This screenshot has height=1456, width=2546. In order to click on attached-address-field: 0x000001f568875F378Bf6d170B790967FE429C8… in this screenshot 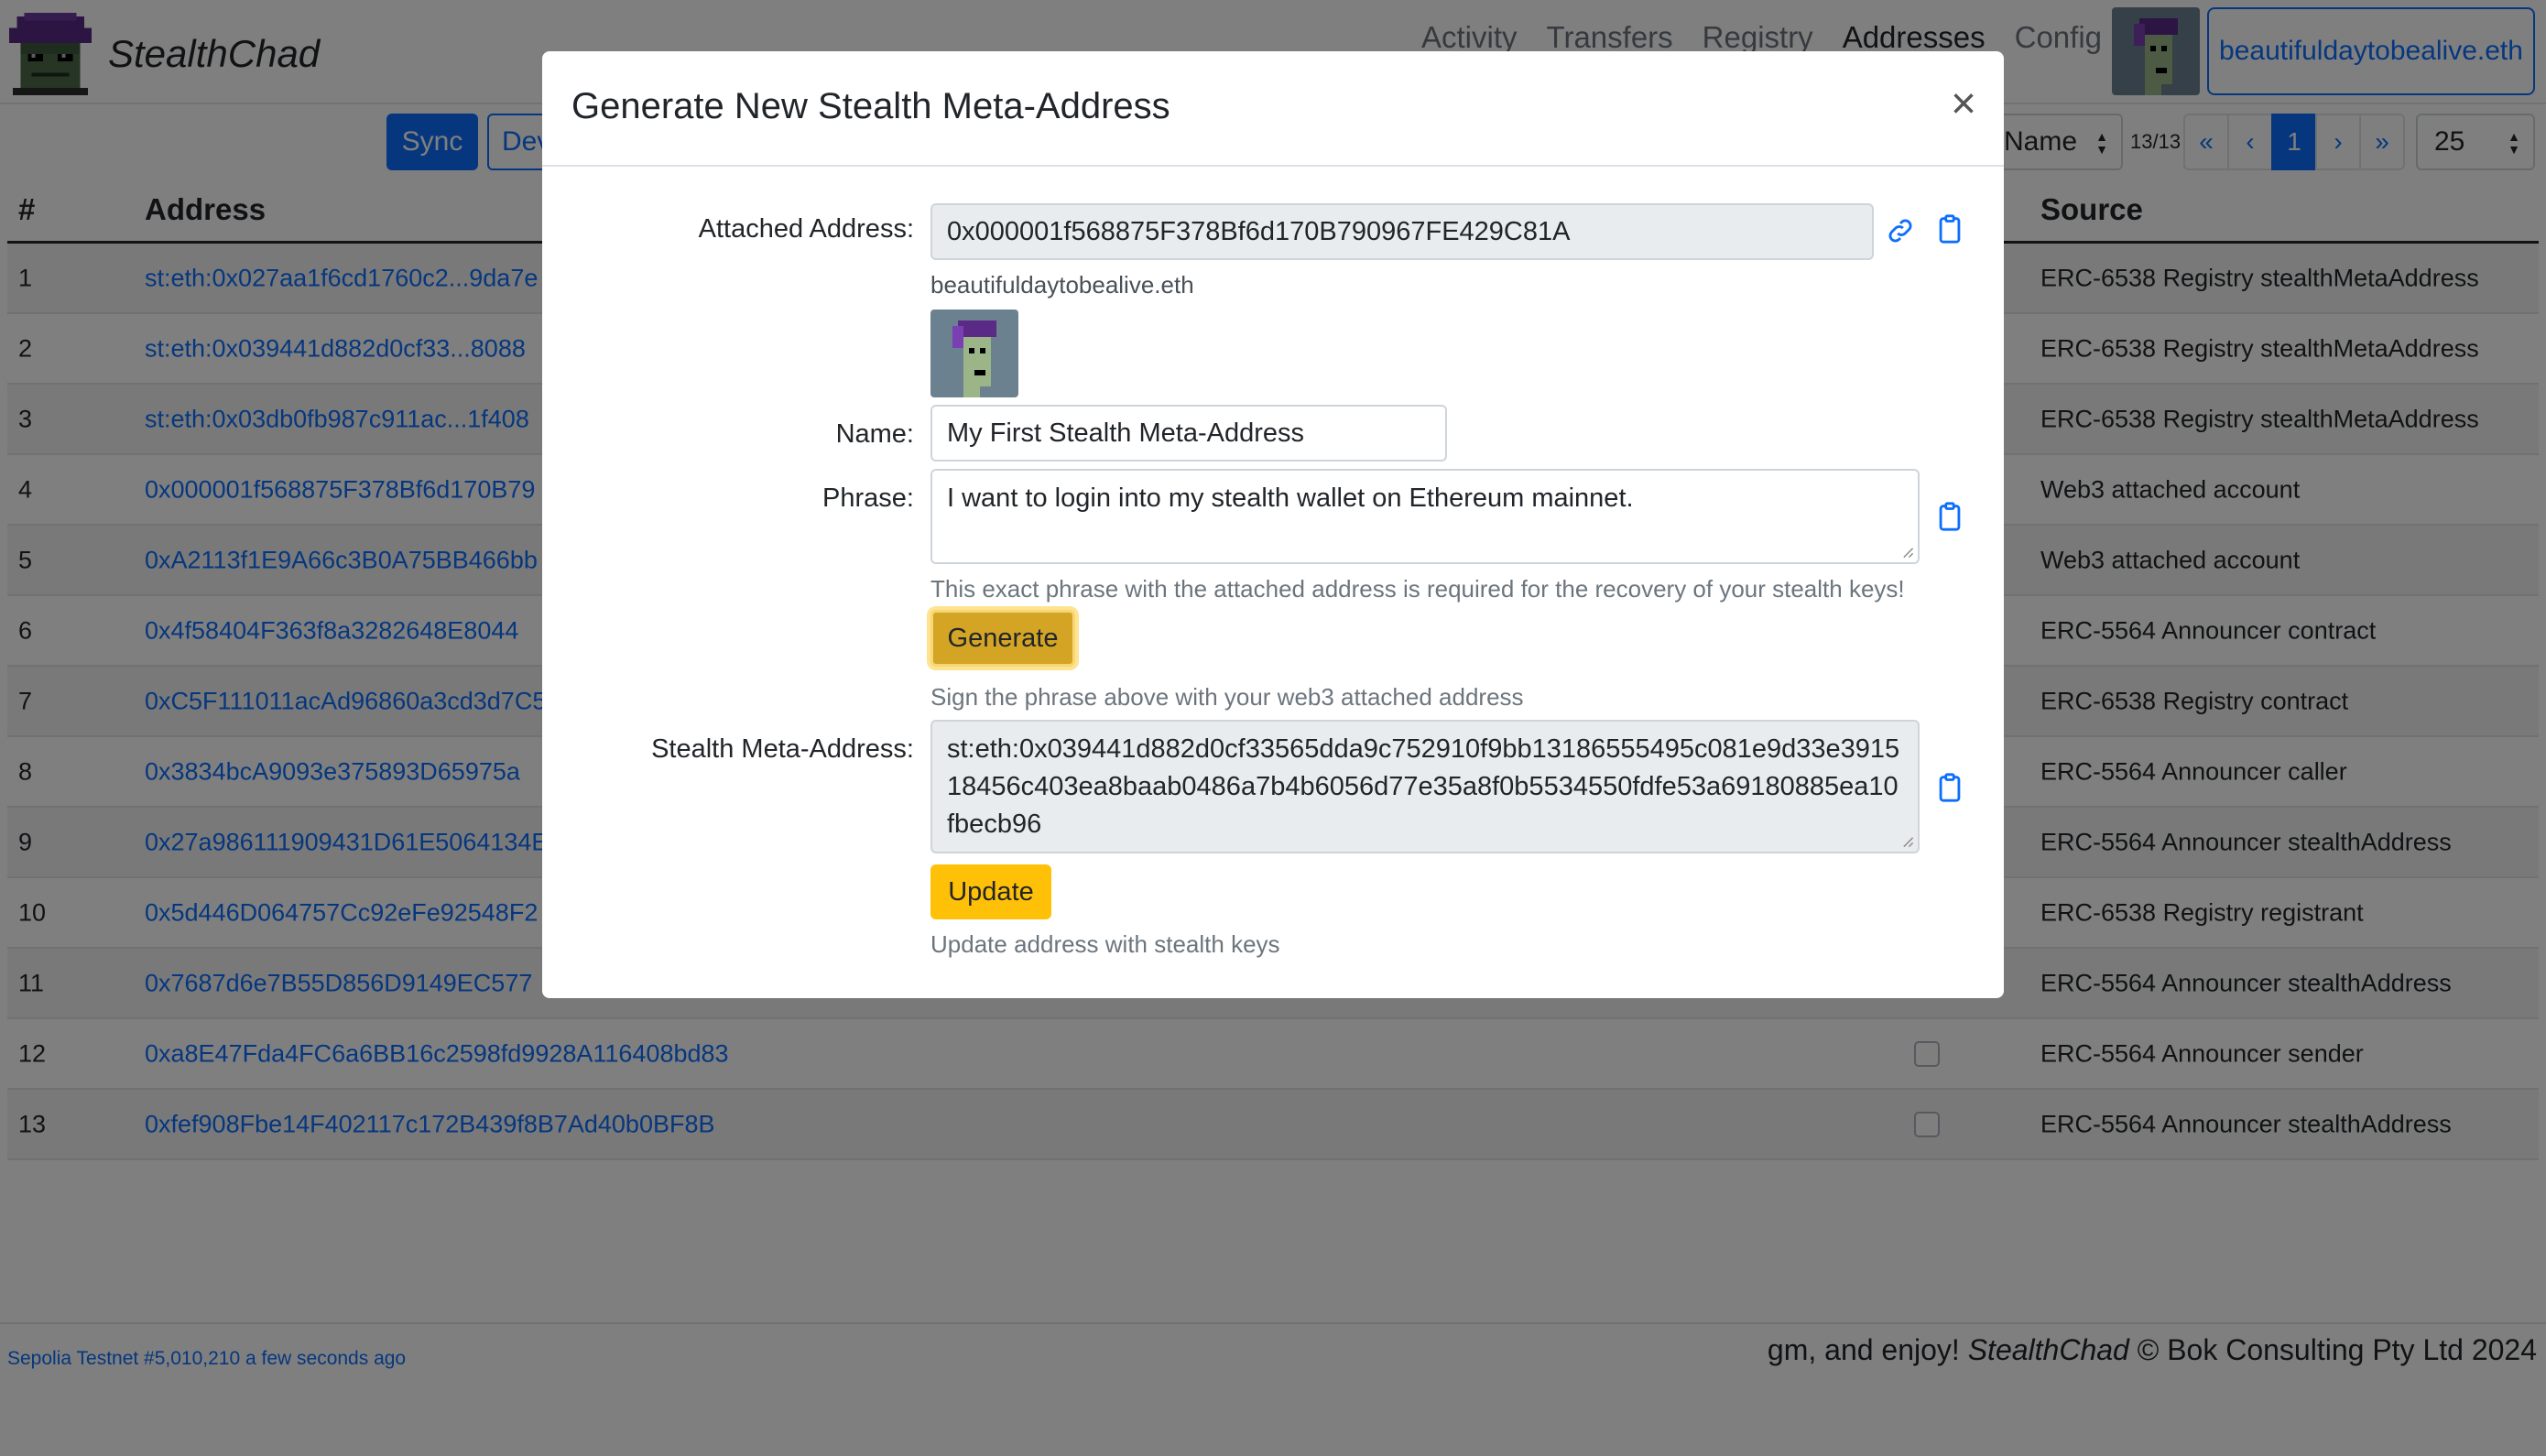, I will do `click(1402, 231)`.